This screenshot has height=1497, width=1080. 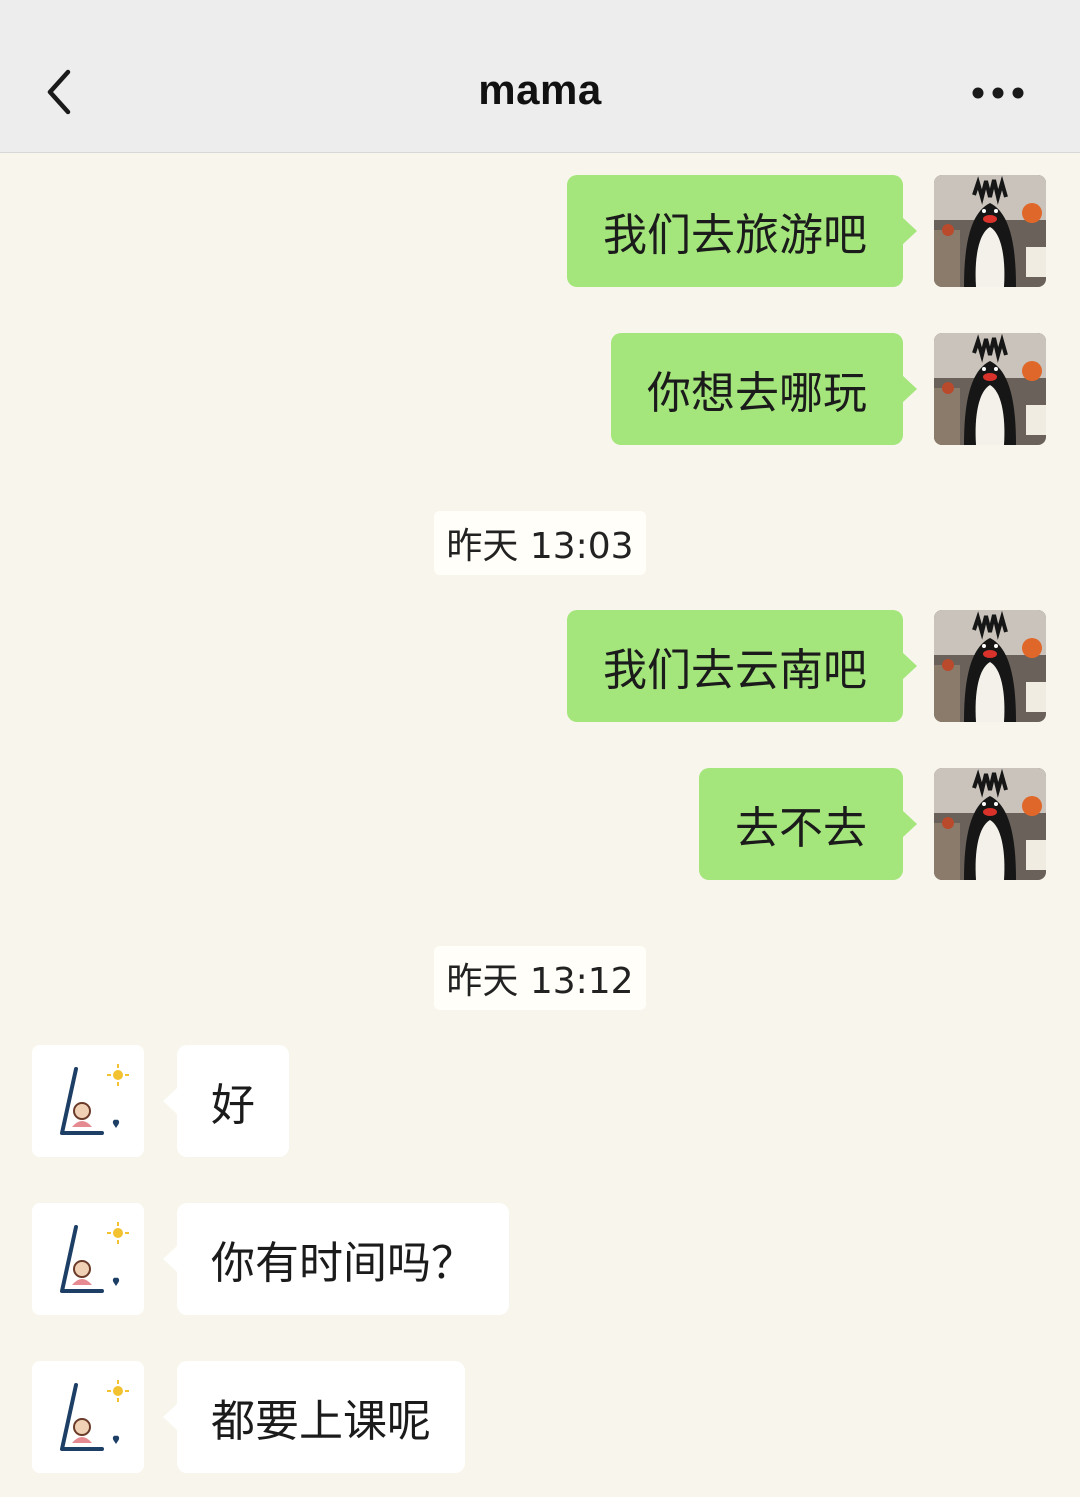 I want to click on timestamp-label: 昨天 13:12, so click(x=540, y=978).